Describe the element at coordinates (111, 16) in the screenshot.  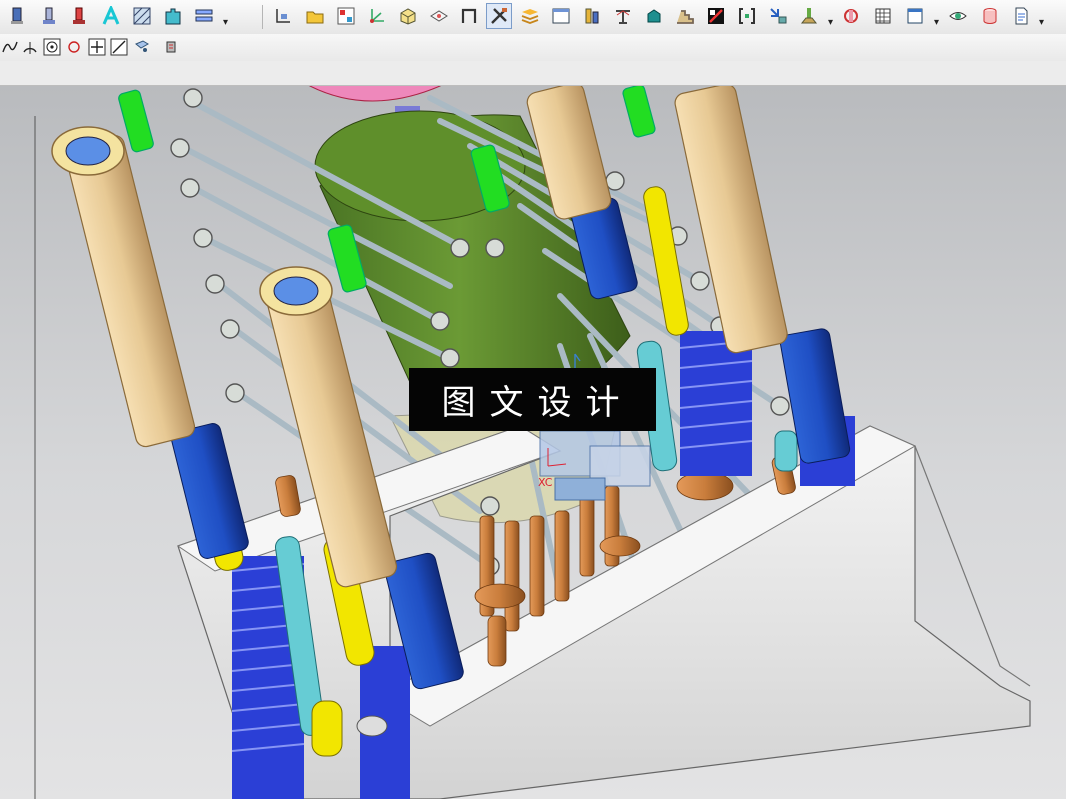
I see `text-a-icon` at that location.